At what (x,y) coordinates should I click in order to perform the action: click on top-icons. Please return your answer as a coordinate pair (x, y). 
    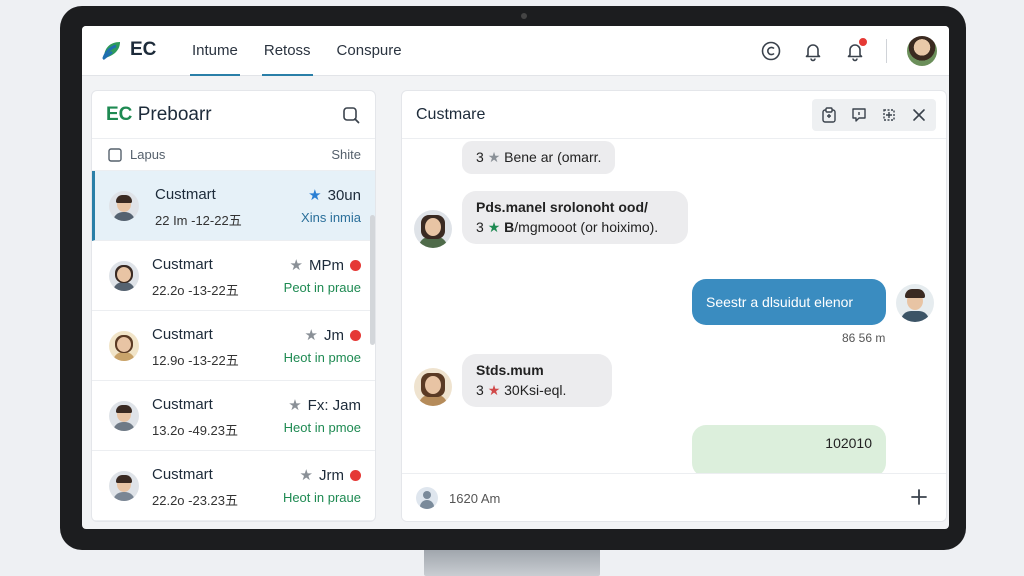
    Looking at the image, I should click on (848, 51).